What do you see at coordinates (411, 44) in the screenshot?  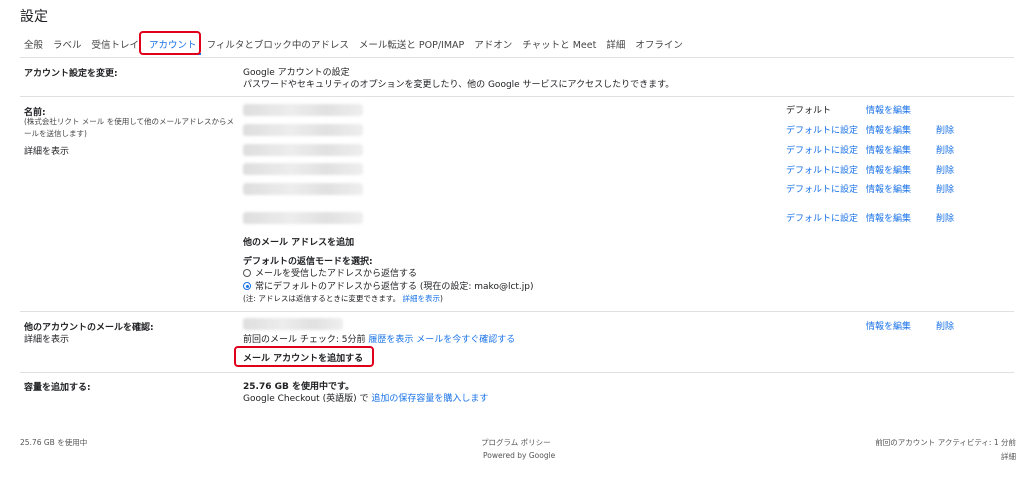 I see `tab-5: メール転送と POP/IMAP` at bounding box center [411, 44].